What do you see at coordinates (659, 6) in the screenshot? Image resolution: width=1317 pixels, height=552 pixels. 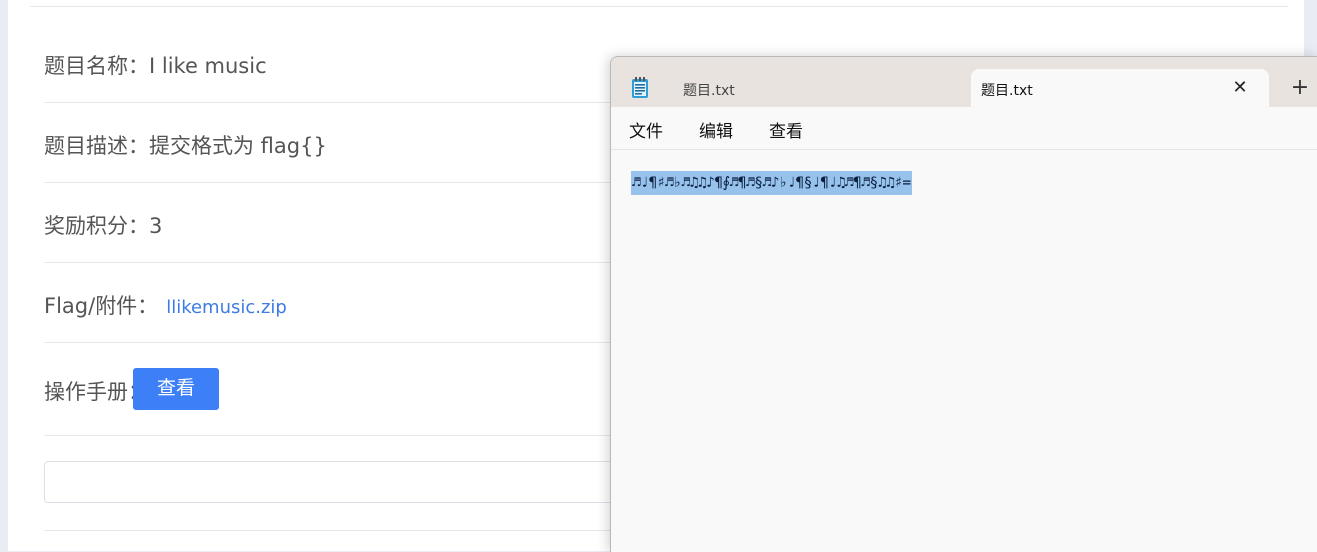 I see `divider` at bounding box center [659, 6].